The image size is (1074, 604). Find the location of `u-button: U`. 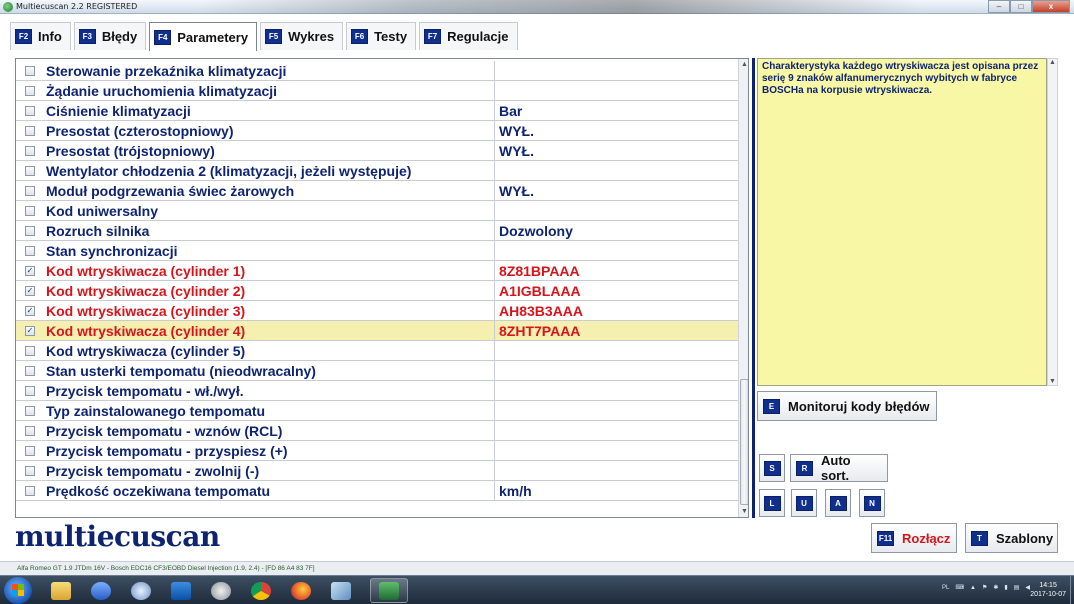

u-button: U is located at coordinates (804, 503).